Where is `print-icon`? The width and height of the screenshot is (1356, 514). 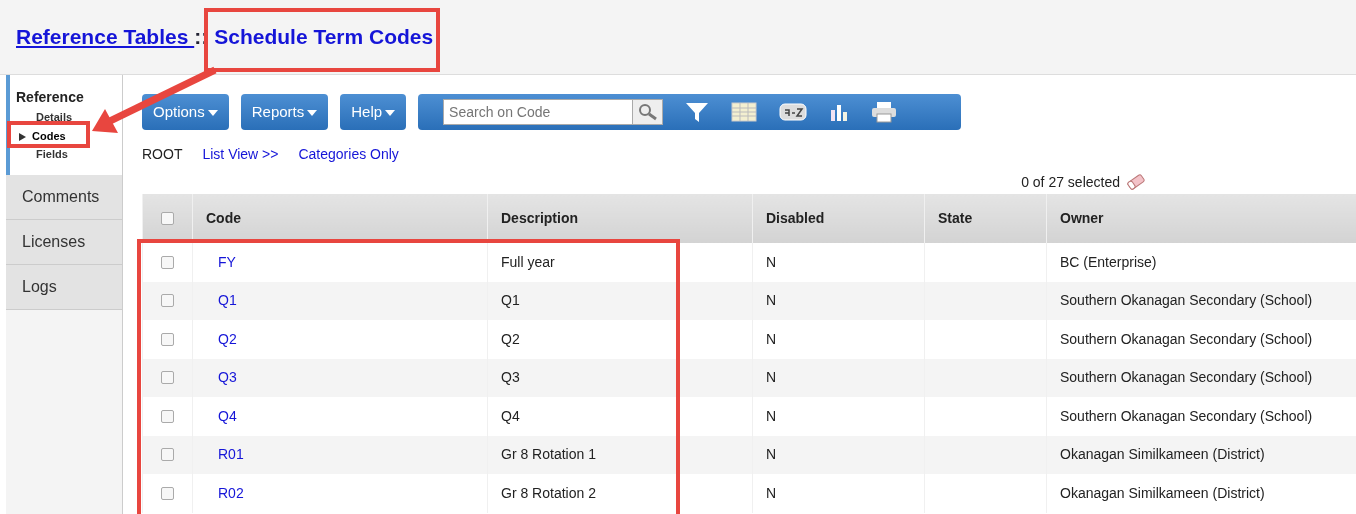 print-icon is located at coordinates (884, 112).